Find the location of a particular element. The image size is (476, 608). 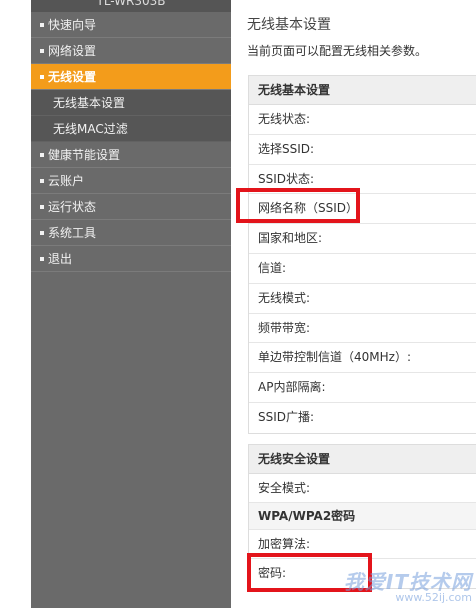

row-bandwidth: 频带带宽: is located at coordinates (362, 329).